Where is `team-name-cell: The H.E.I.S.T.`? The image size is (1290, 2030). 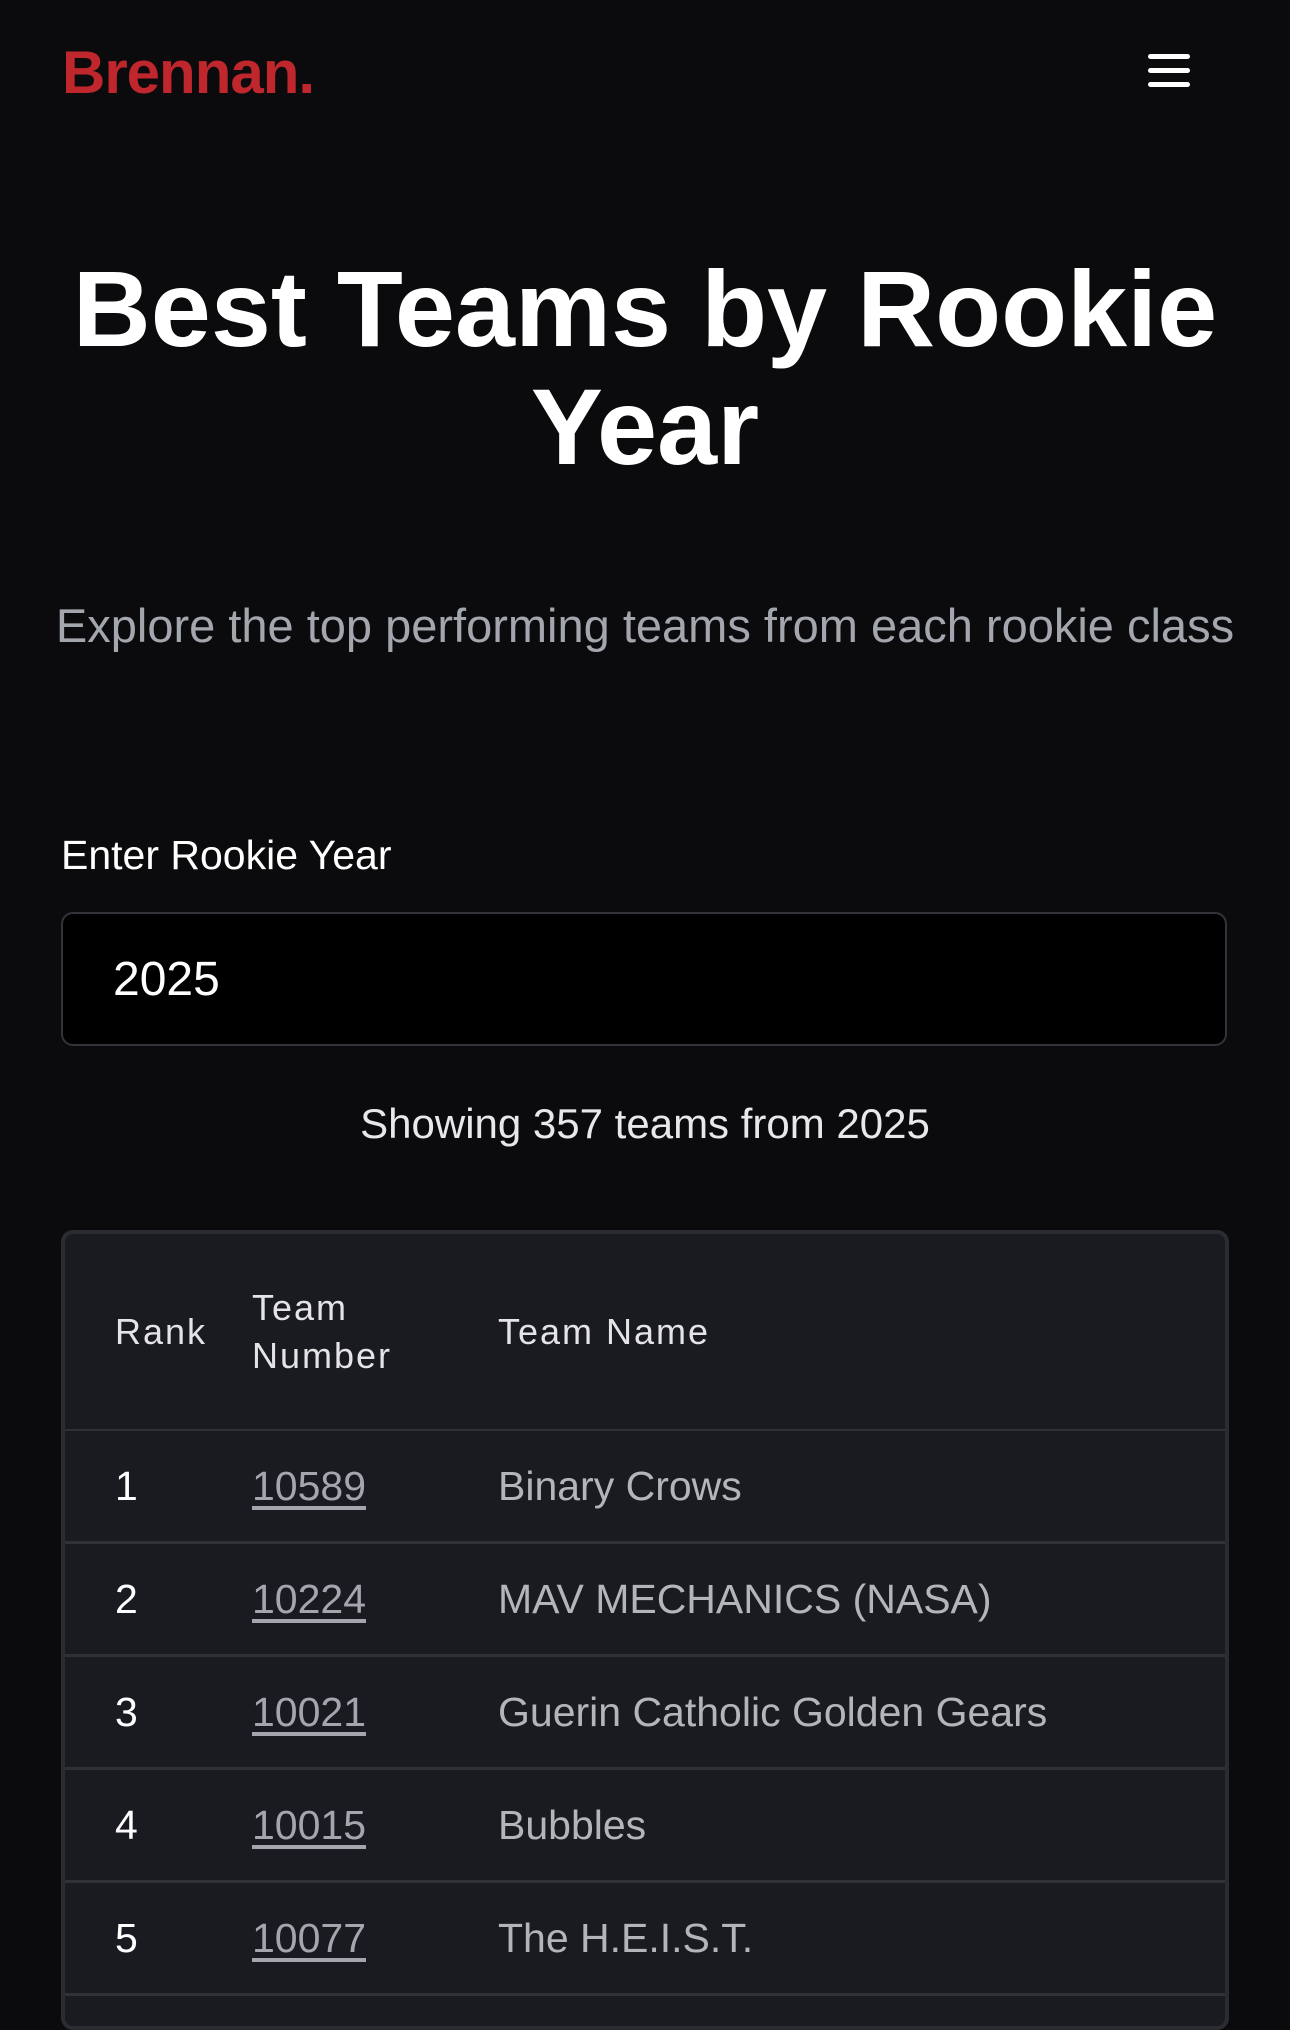
team-name-cell: The H.E.I.S.T. is located at coordinates (861, 1938).